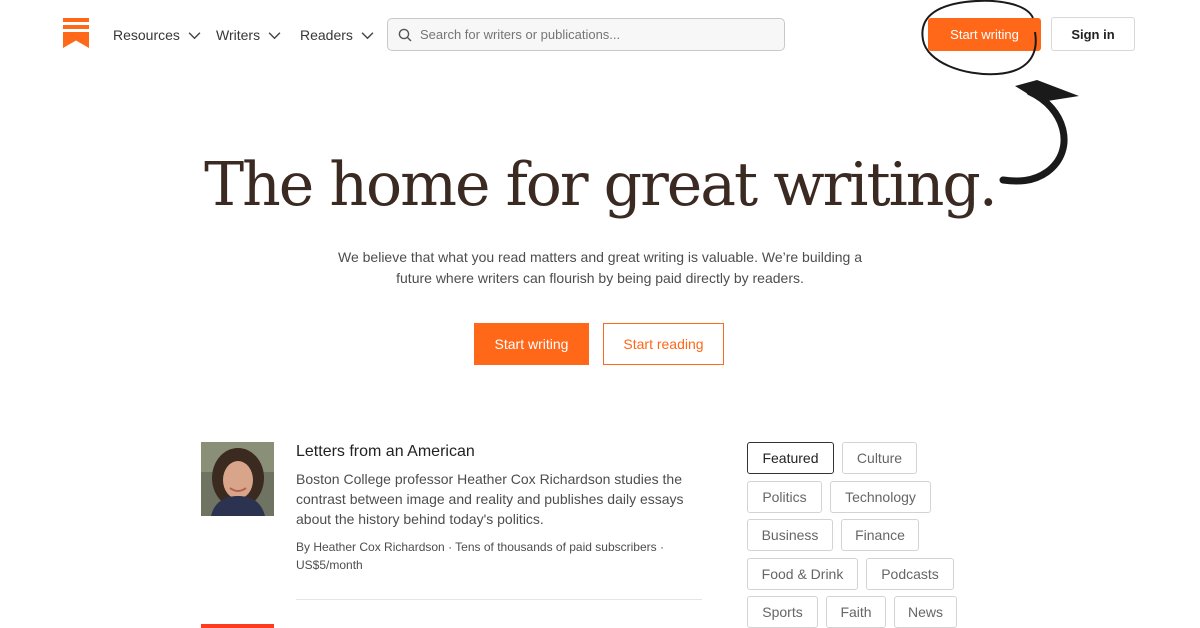 The height and width of the screenshot is (628, 1200). Describe the element at coordinates (237, 626) in the screenshot. I see `next-publication-thumbnail` at that location.